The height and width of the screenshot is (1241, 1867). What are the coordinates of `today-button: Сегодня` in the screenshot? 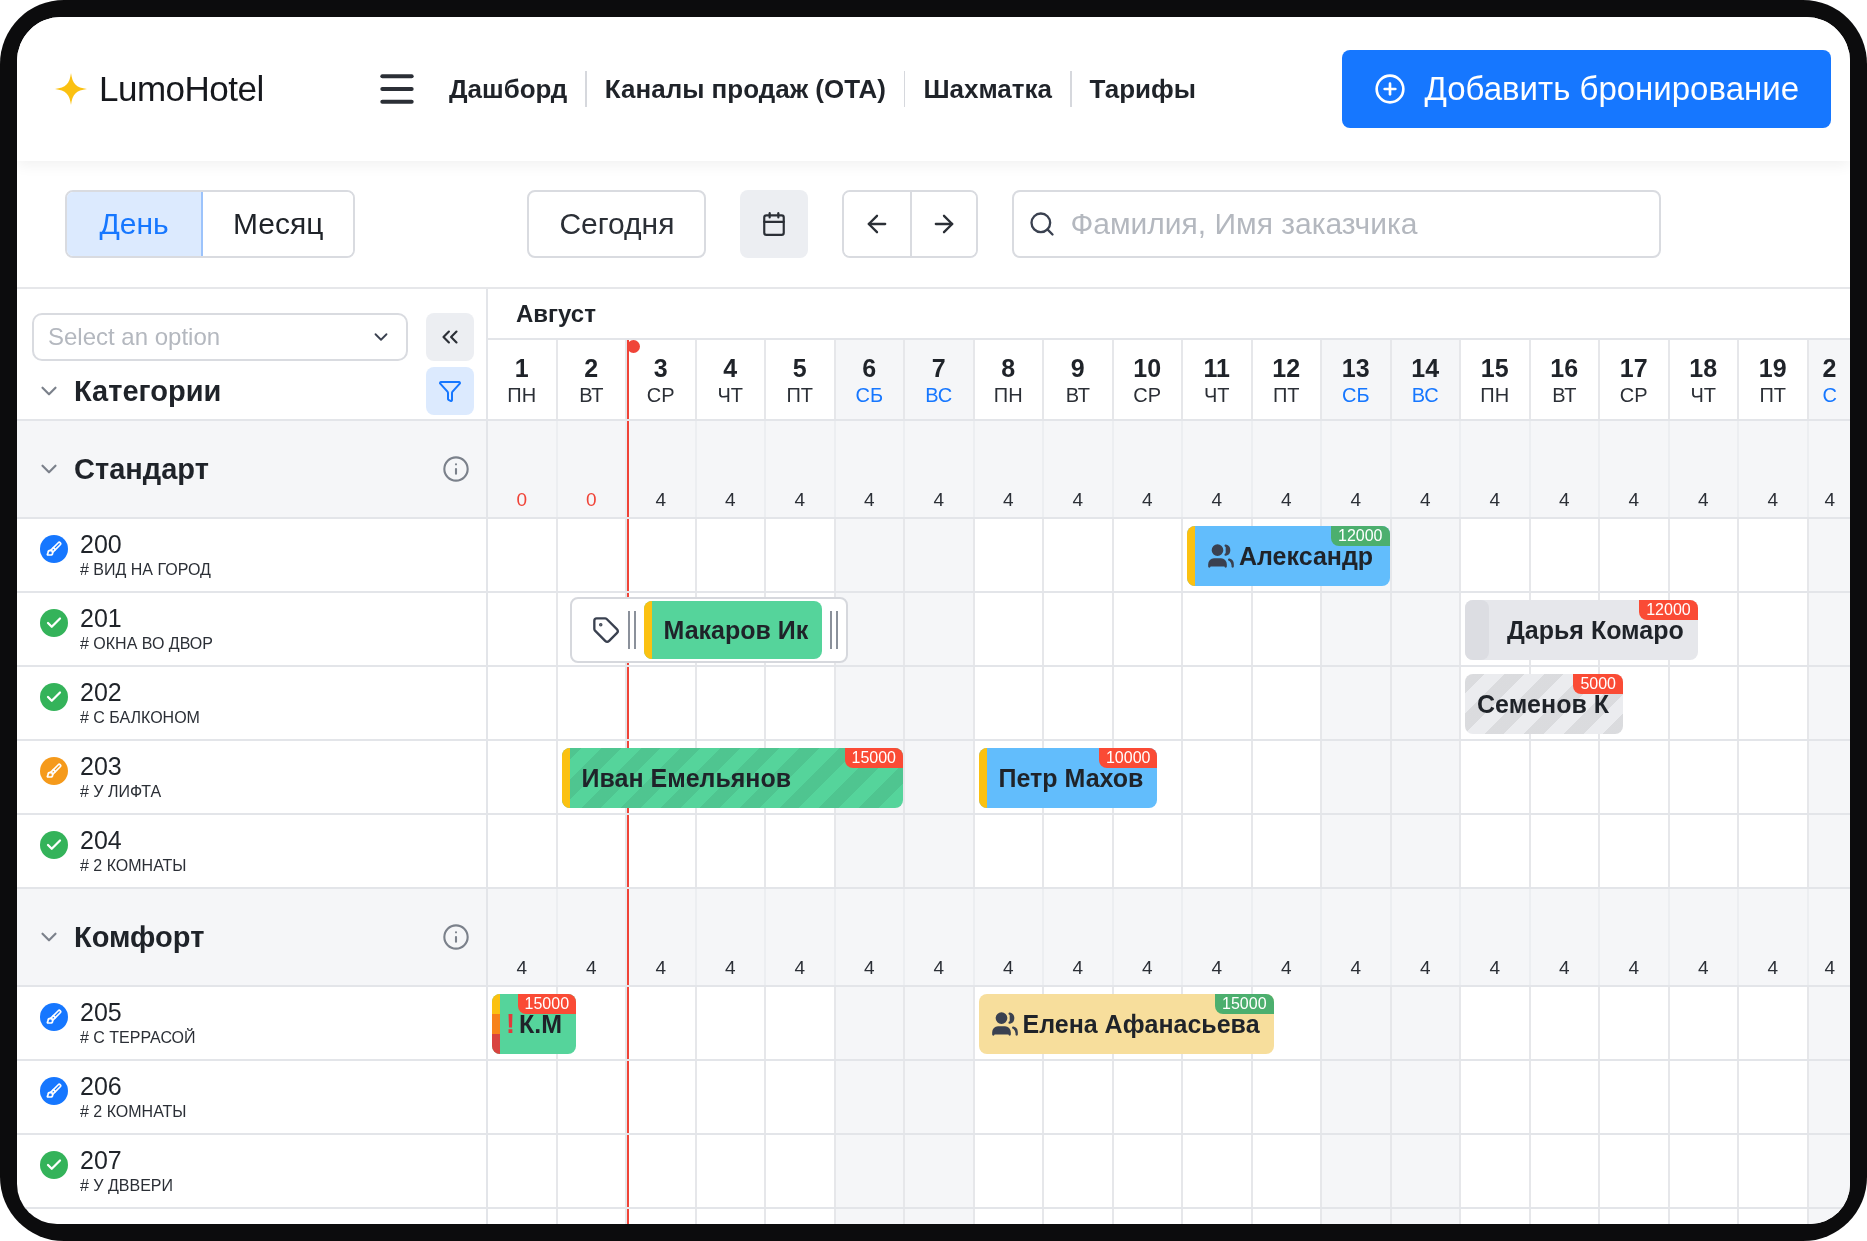 It's located at (617, 224).